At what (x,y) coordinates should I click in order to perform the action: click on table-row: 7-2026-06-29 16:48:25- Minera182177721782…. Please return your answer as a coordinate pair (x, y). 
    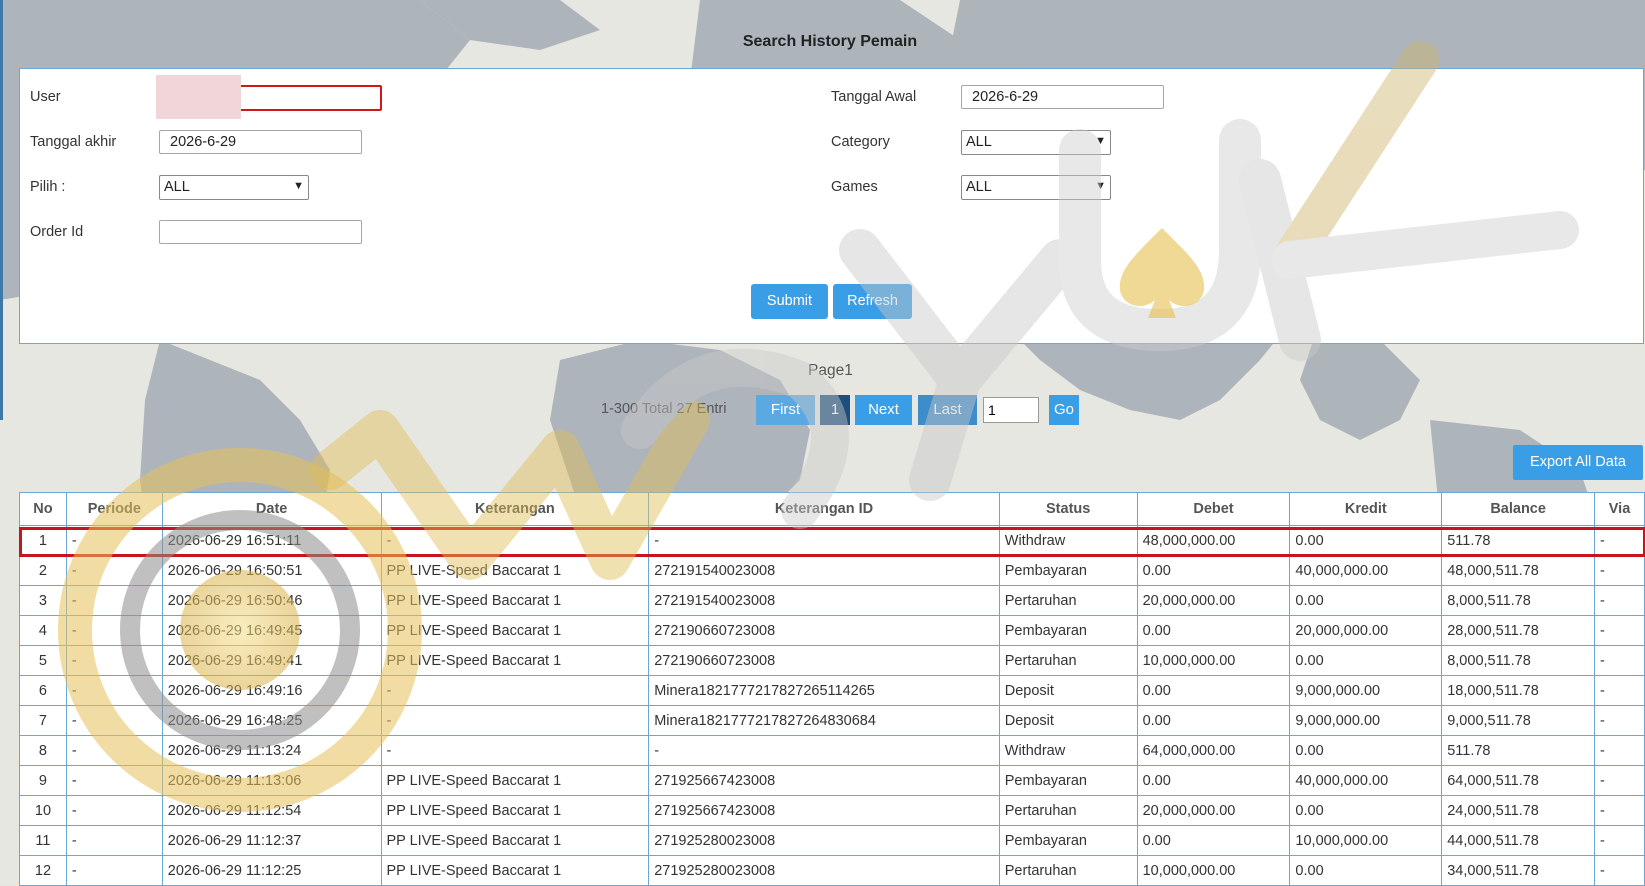
    Looking at the image, I should click on (832, 720).